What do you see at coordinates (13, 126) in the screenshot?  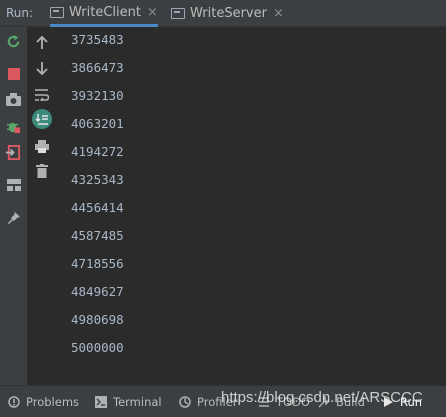 I see `debug-icon` at bounding box center [13, 126].